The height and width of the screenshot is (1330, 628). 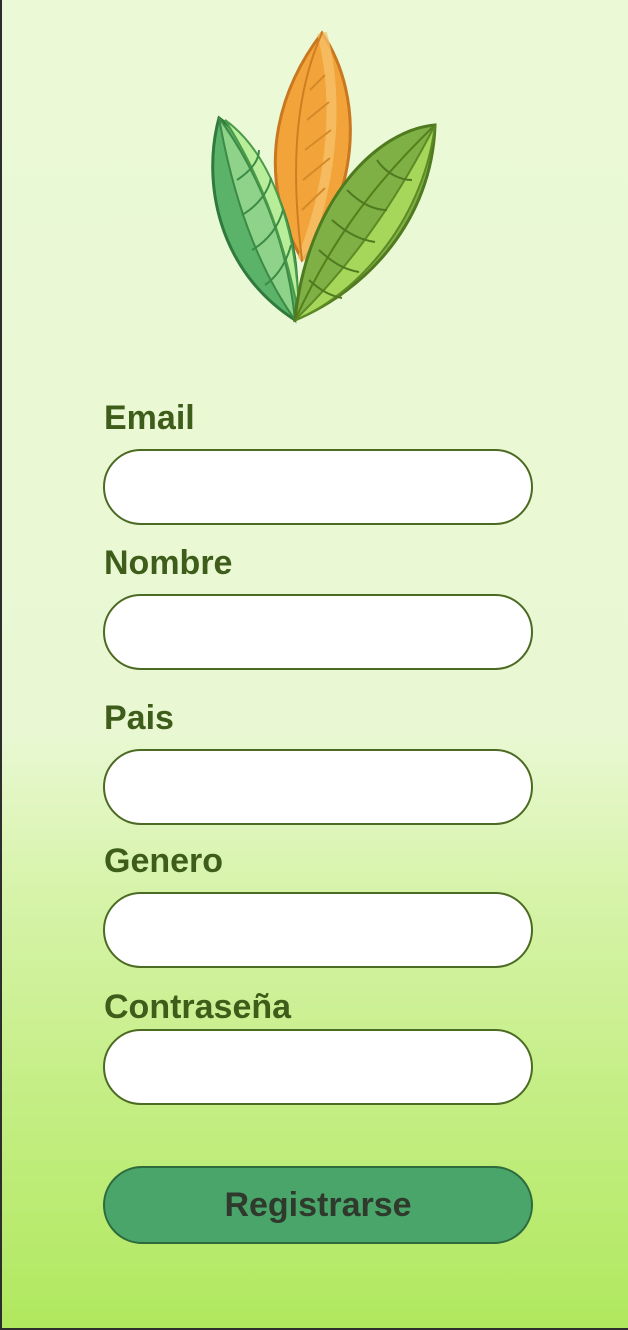 What do you see at coordinates (318, 1067) in the screenshot?
I see `password-field` at bounding box center [318, 1067].